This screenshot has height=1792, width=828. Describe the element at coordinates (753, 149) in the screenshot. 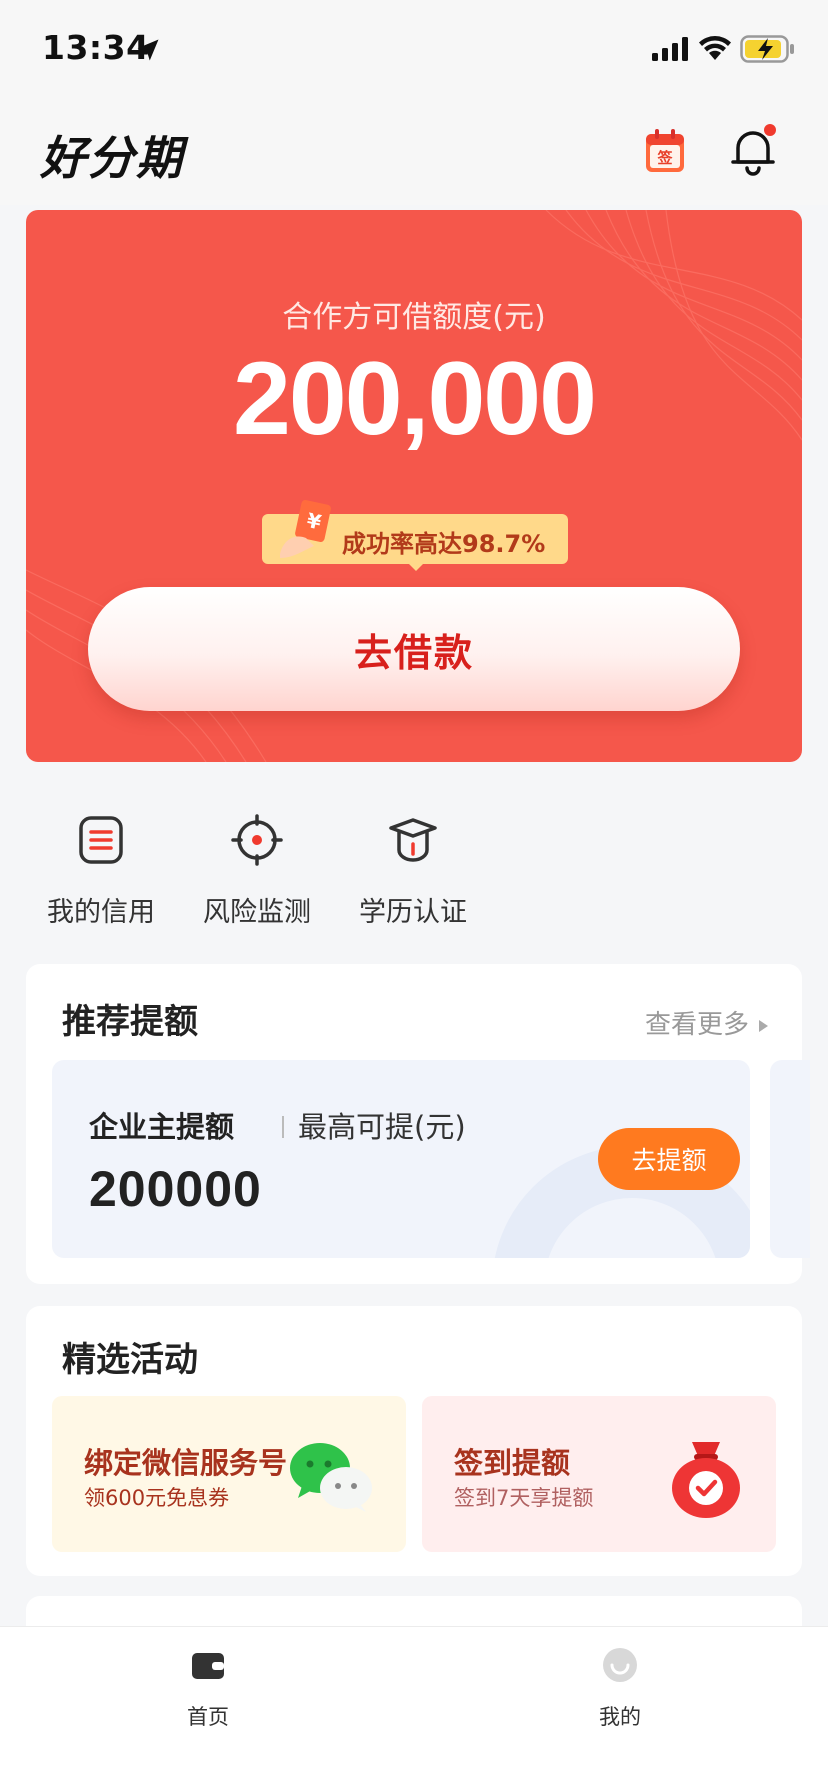

I see `notification-bell-icon` at that location.